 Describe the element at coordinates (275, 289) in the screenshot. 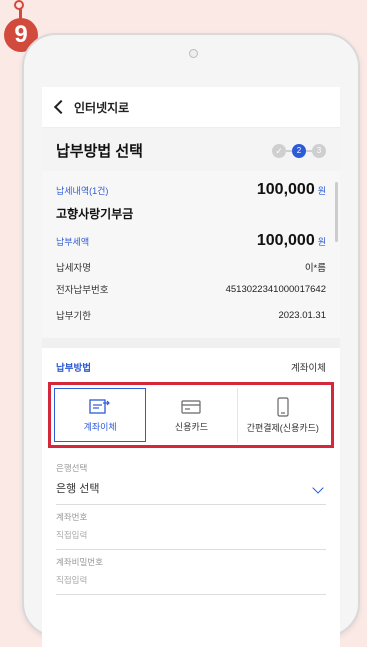

I see `detail-value: 4513022341000017642` at that location.